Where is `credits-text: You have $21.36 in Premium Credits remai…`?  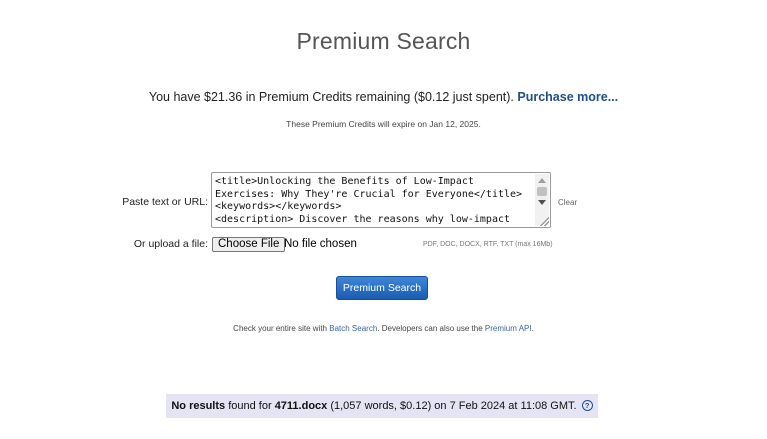 credits-text: You have $21.36 in Premium Credits remai… is located at coordinates (331, 97).